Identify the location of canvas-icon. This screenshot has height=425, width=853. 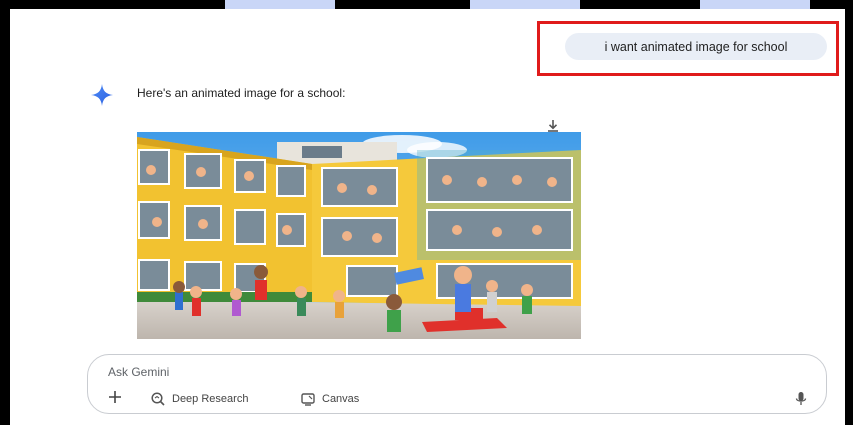
(308, 399).